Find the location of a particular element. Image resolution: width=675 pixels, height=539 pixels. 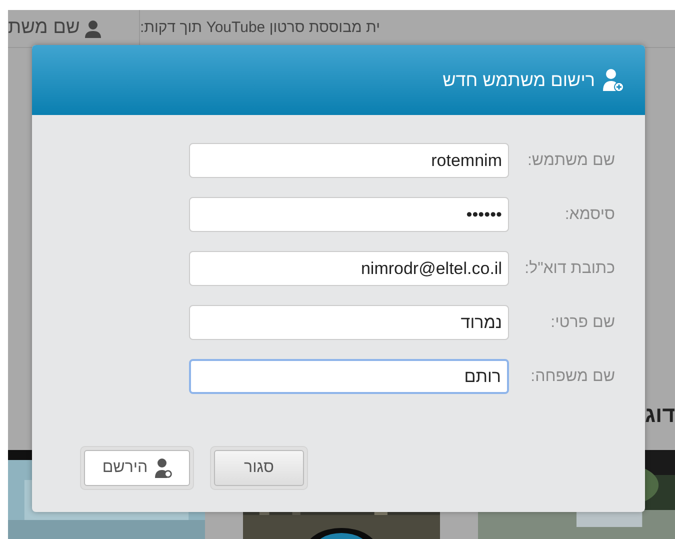

register-button: הירשם is located at coordinates (137, 468).